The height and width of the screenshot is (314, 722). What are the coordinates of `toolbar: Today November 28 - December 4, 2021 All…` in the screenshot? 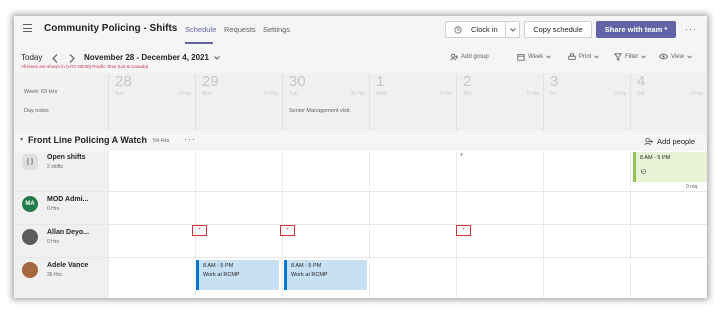 It's located at (360, 60).